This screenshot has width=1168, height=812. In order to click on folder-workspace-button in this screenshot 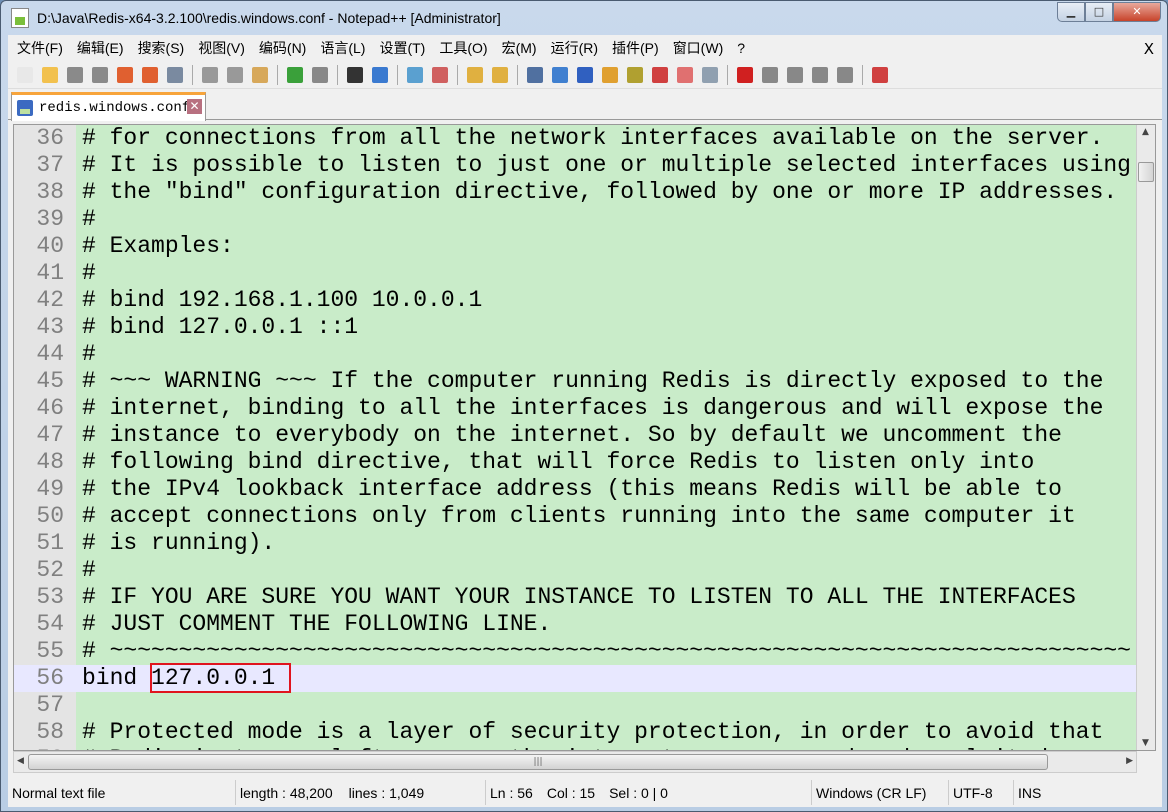, I will do `click(685, 75)`.